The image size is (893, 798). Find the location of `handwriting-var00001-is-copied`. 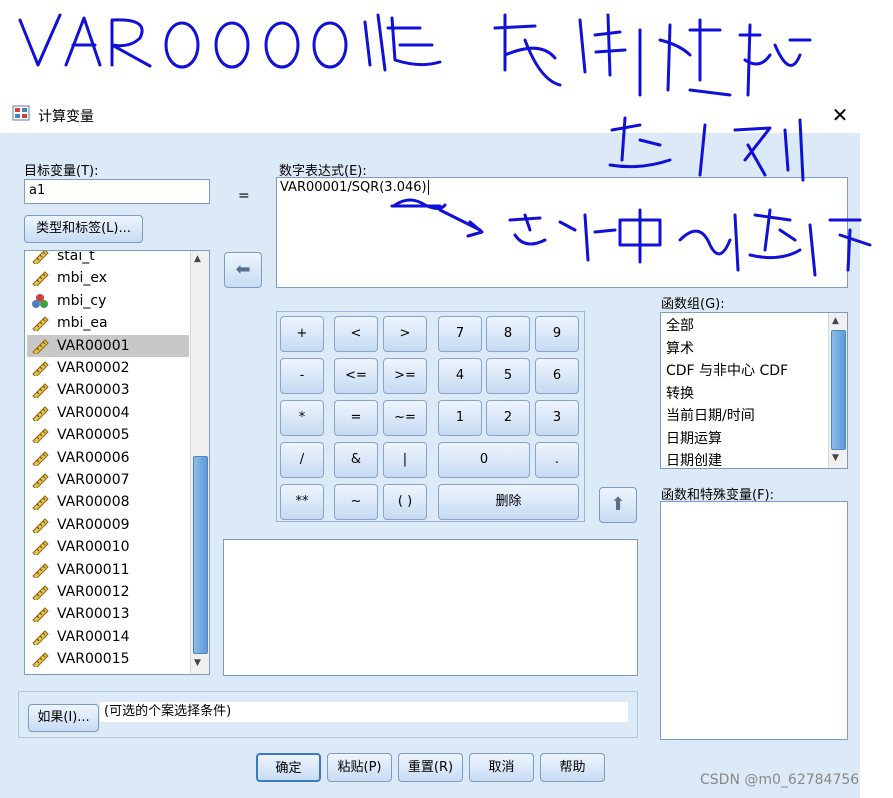

handwriting-var00001-is-copied is located at coordinates (415, 55).